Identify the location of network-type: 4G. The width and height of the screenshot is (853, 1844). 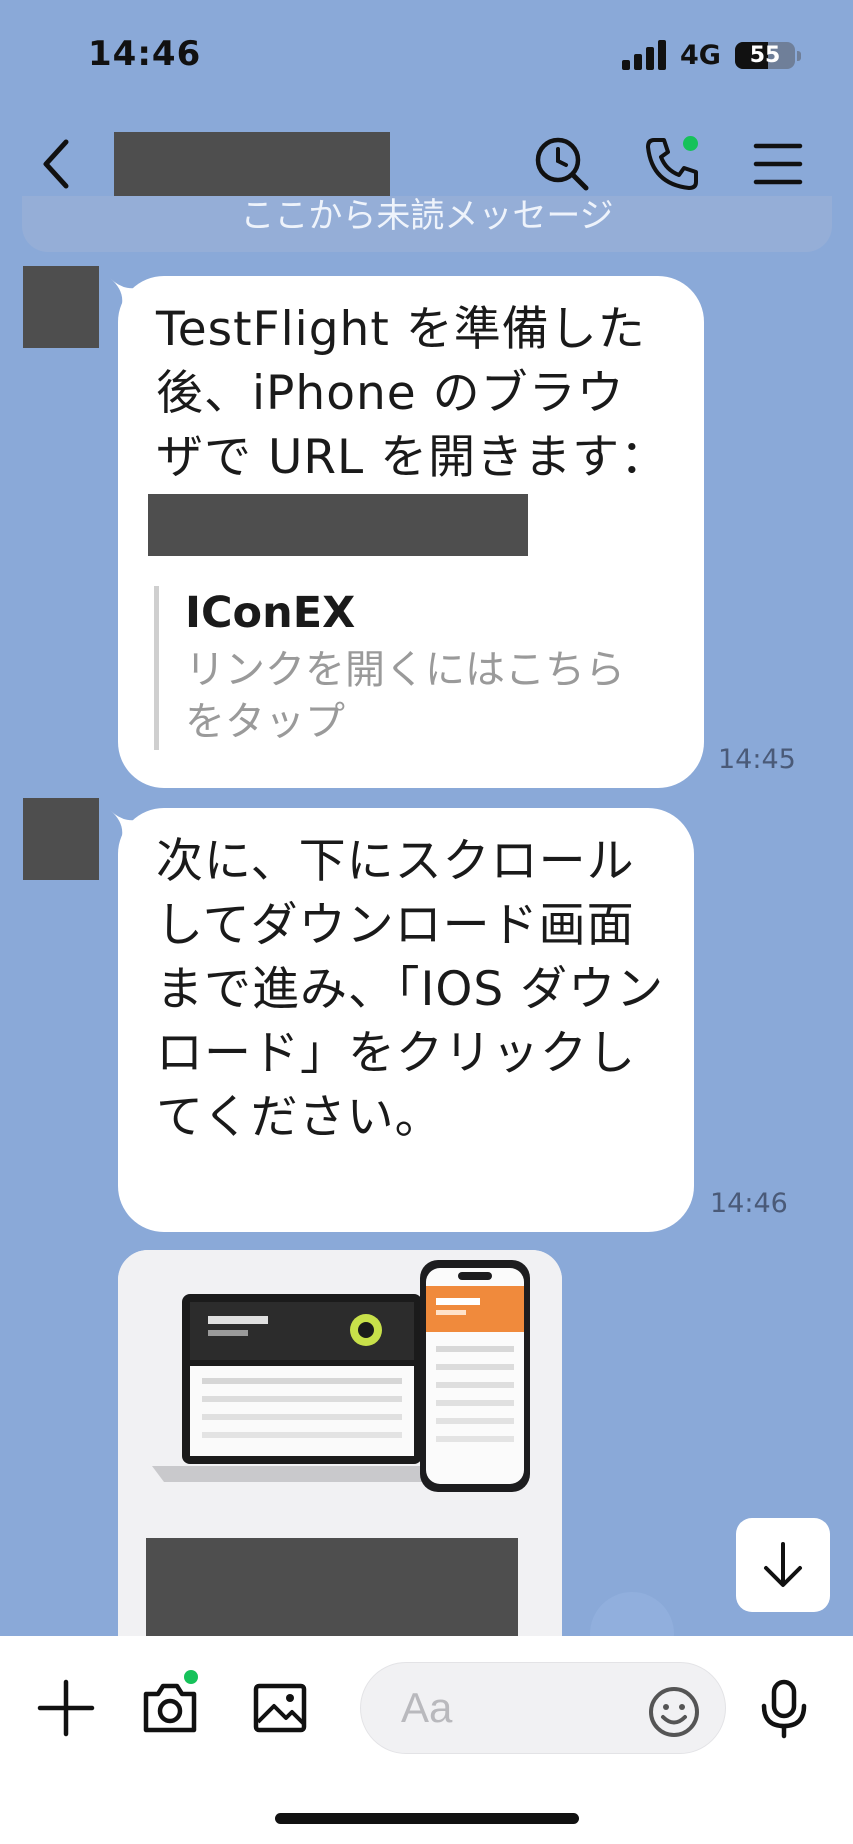
(700, 55).